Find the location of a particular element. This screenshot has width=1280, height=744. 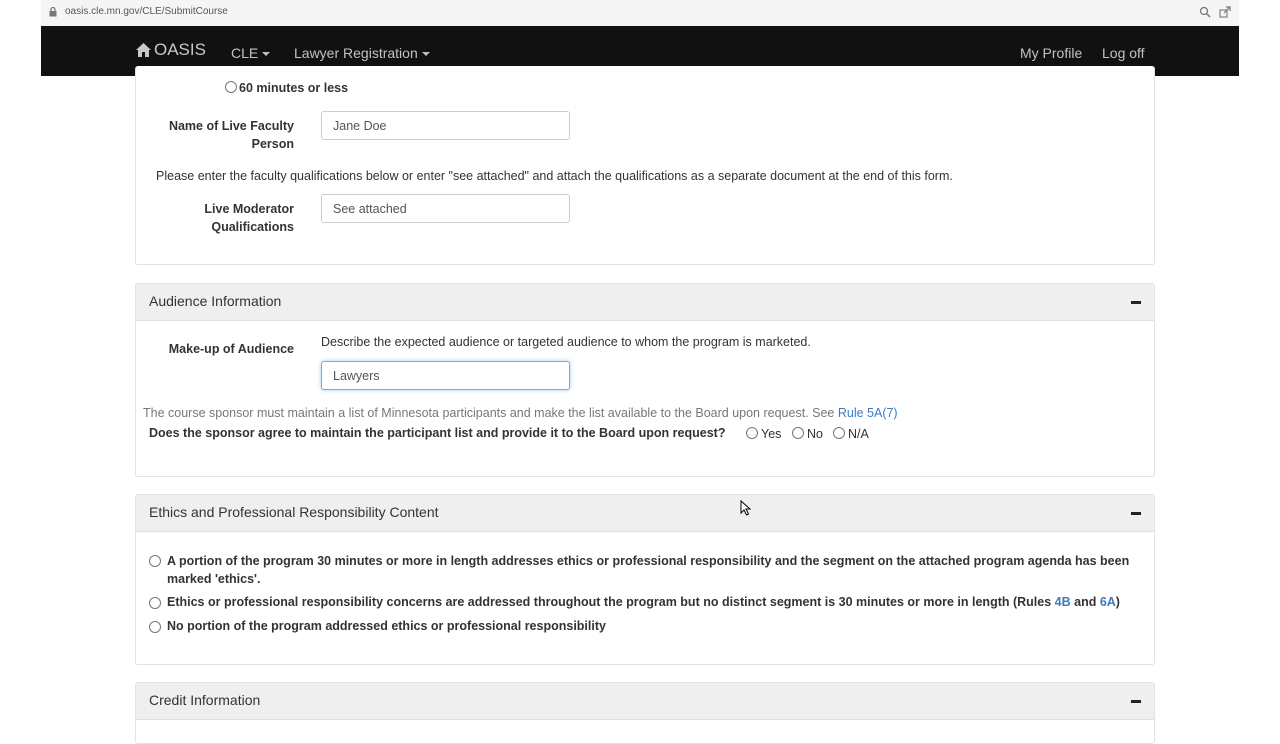

nav-my-profile: My Profile is located at coordinates (1051, 53).